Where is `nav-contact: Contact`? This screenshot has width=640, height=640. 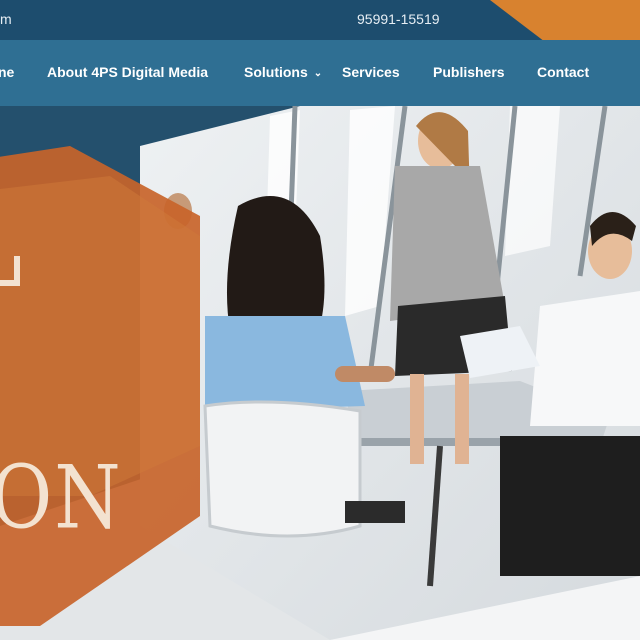 nav-contact: Contact is located at coordinates (563, 72).